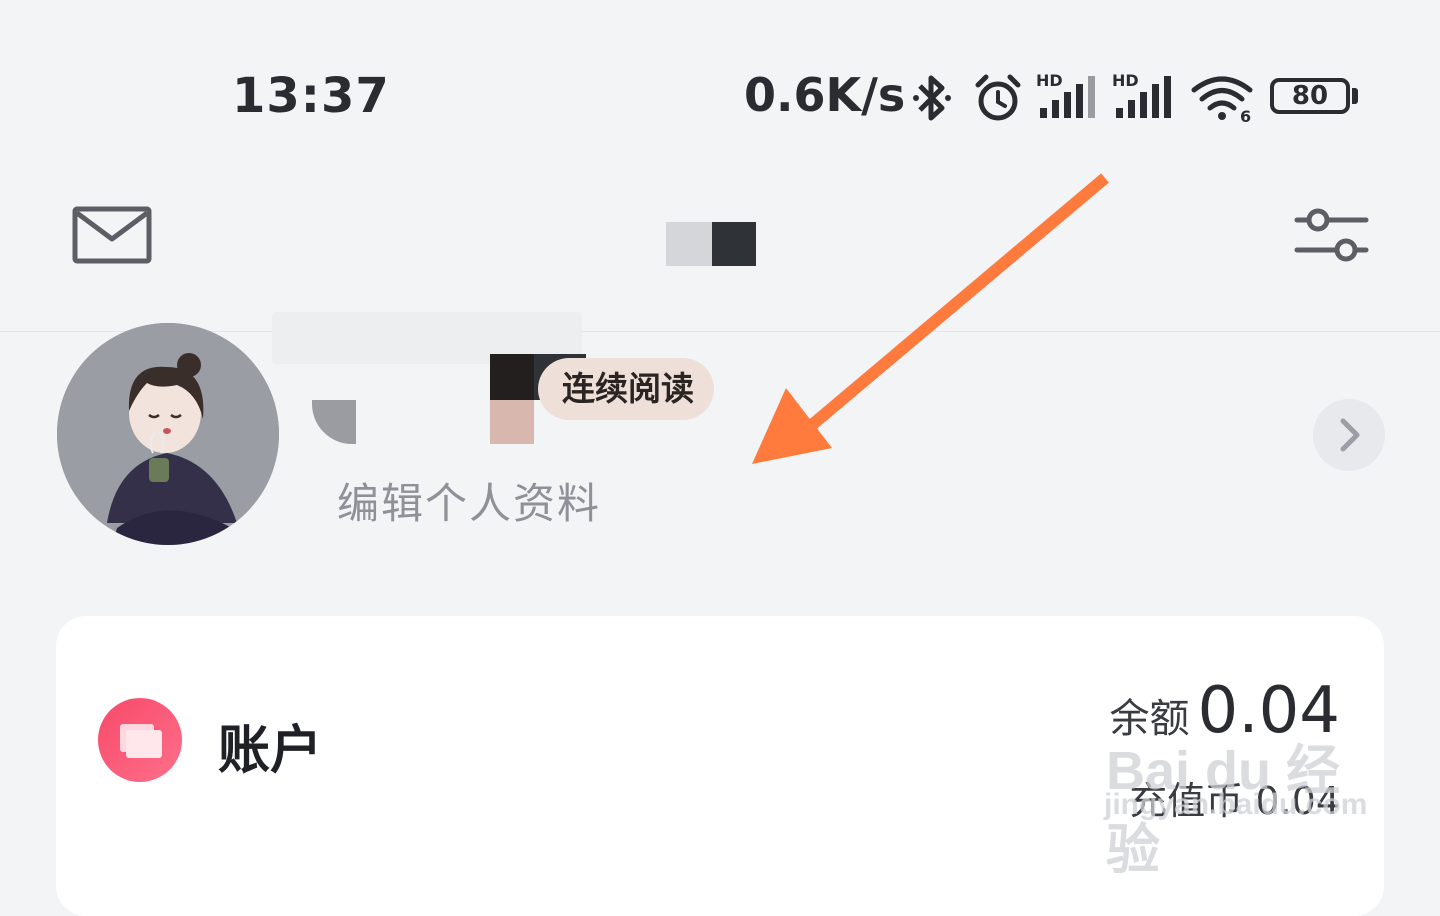 Image resolution: width=1440 pixels, height=916 pixels. What do you see at coordinates (1355, 96) in the screenshot?
I see `battery-tip` at bounding box center [1355, 96].